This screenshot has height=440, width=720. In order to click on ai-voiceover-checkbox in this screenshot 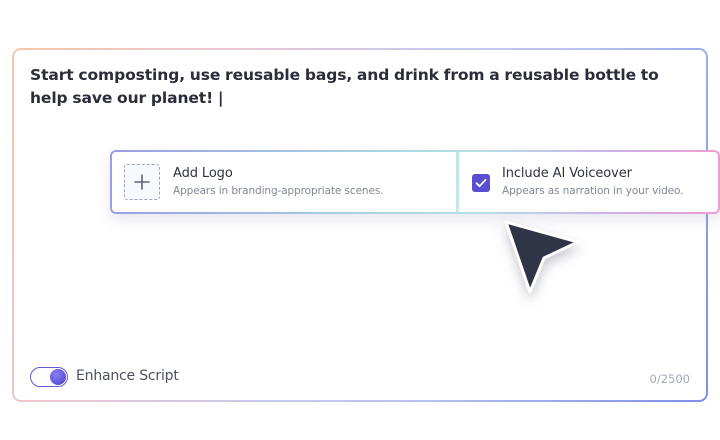, I will do `click(481, 183)`.